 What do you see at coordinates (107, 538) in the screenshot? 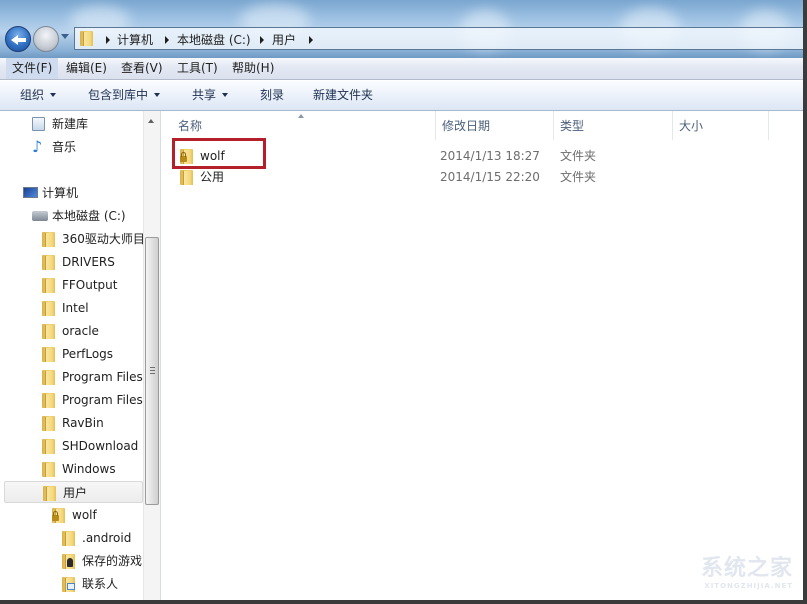
I see `tree-label: .android` at bounding box center [107, 538].